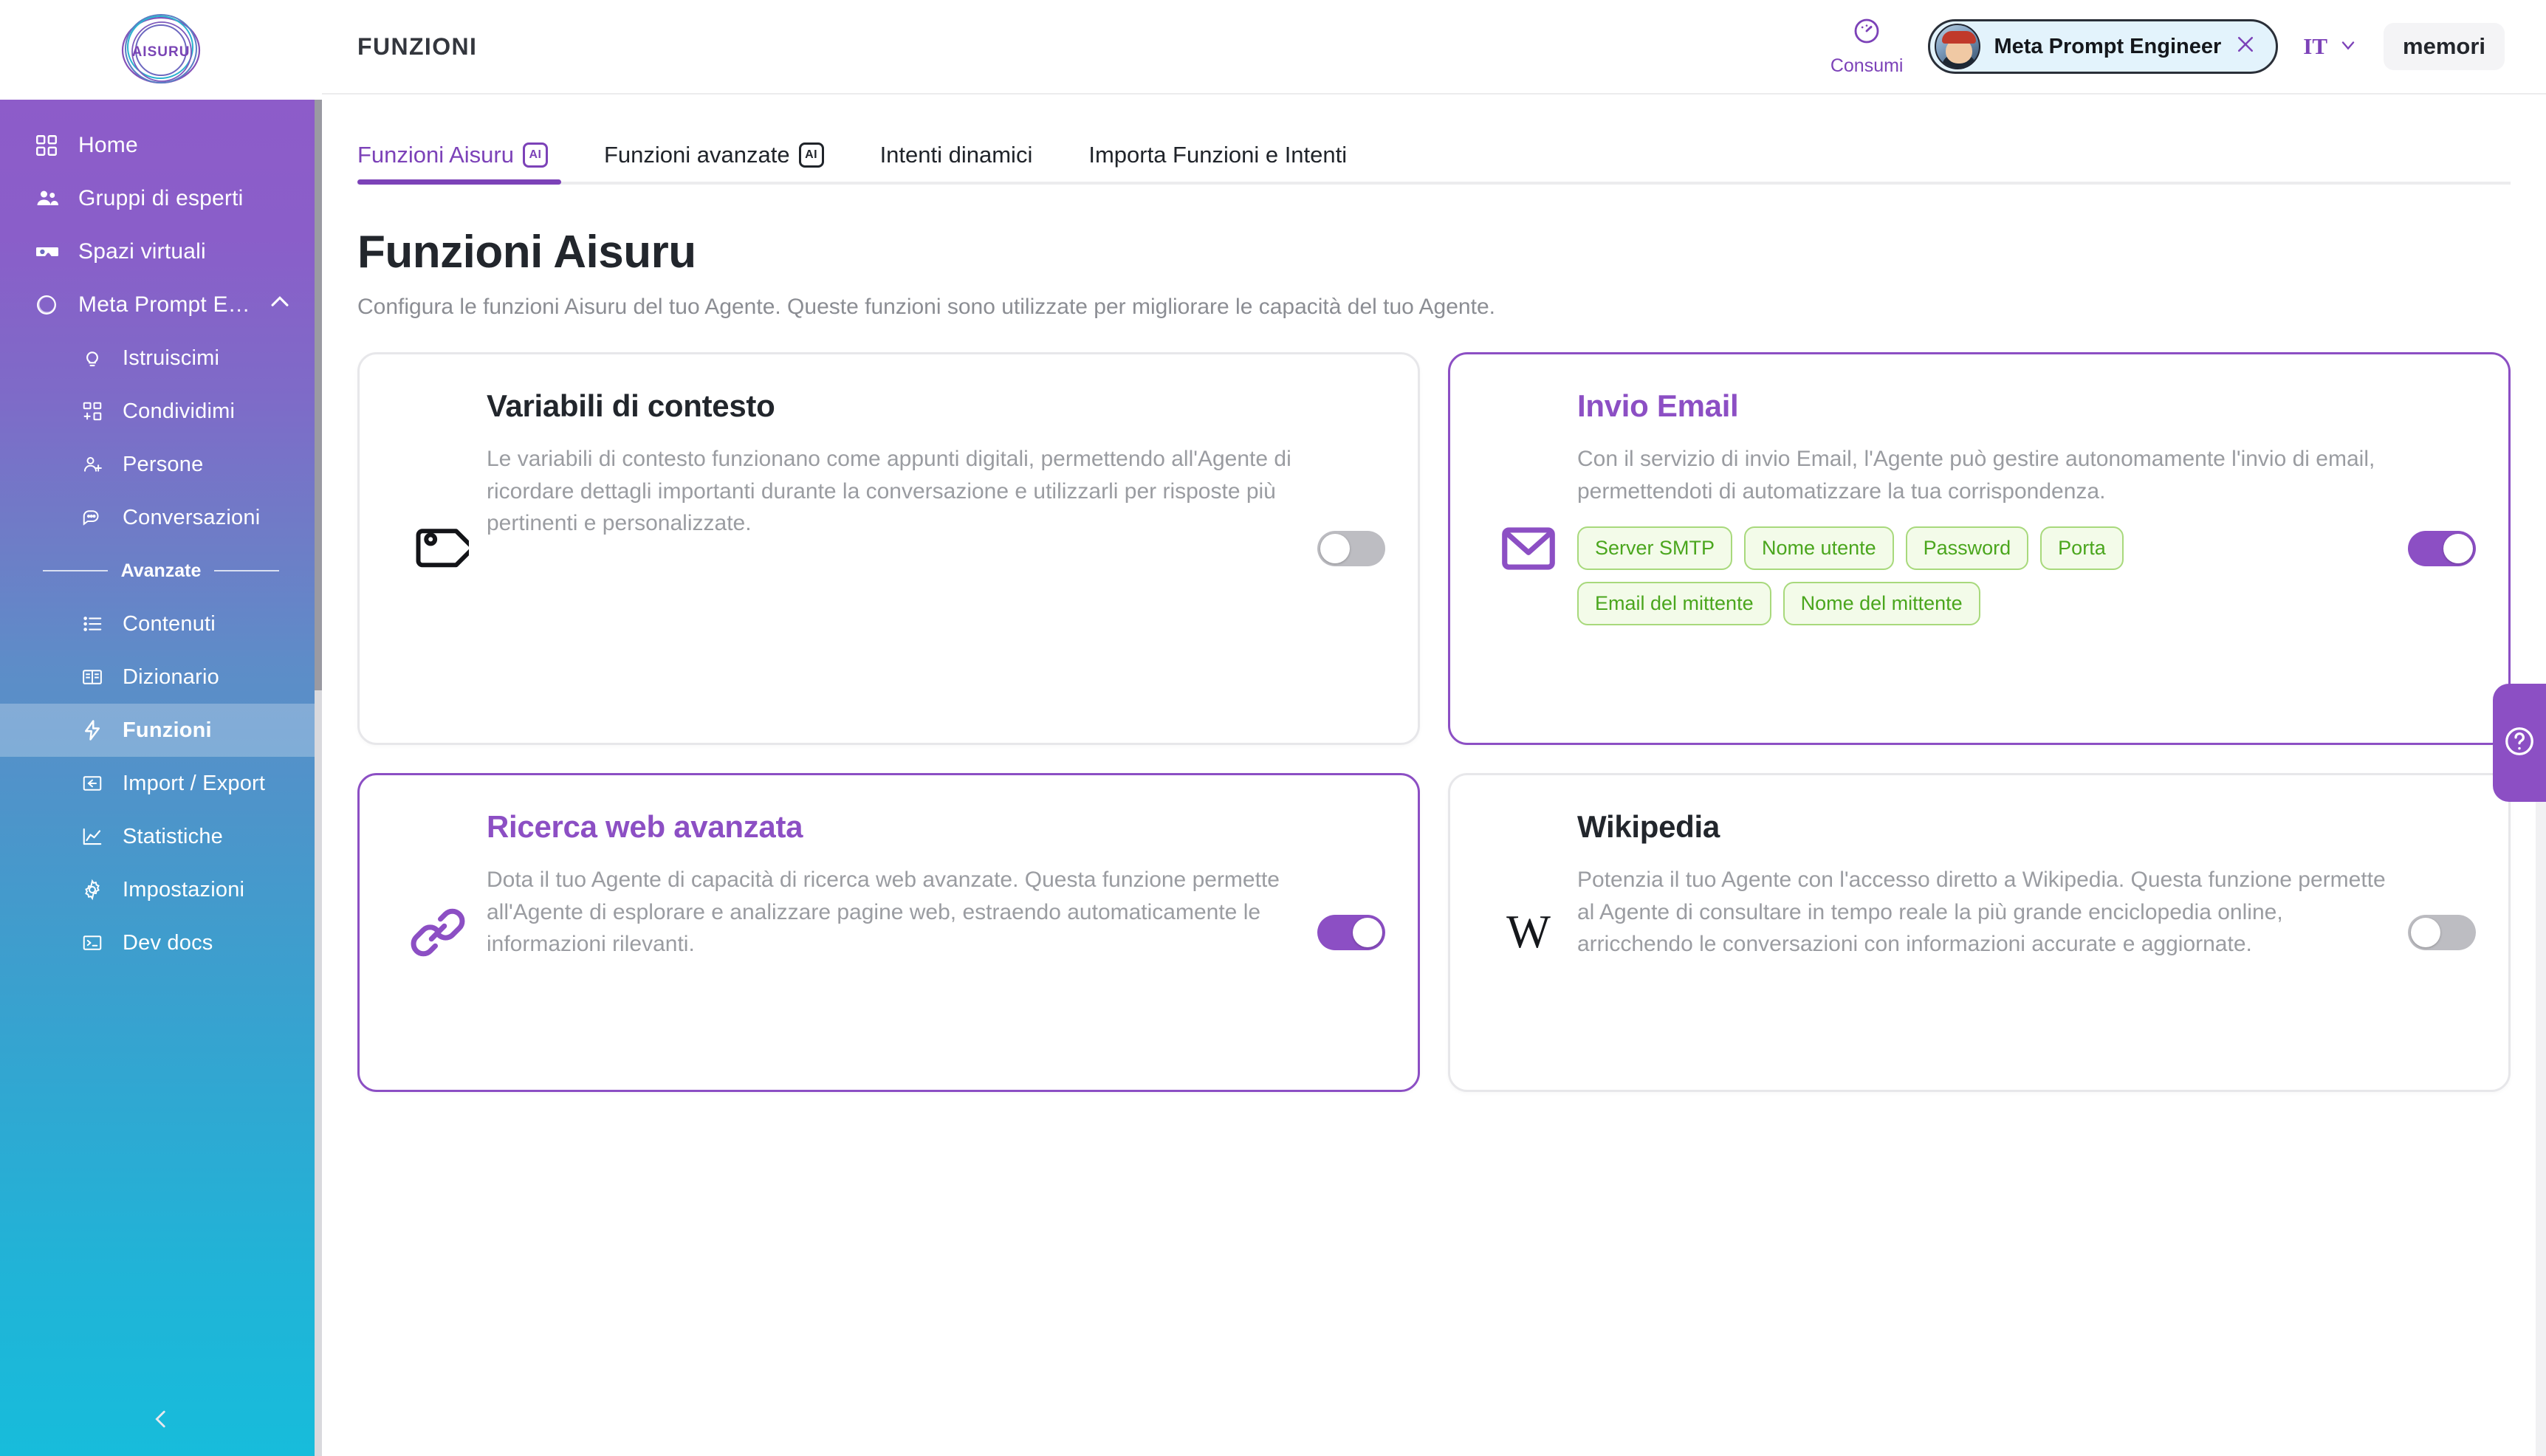 This screenshot has width=2546, height=1456. I want to click on agent-name: Meta Prompt Engineer, so click(2108, 46).